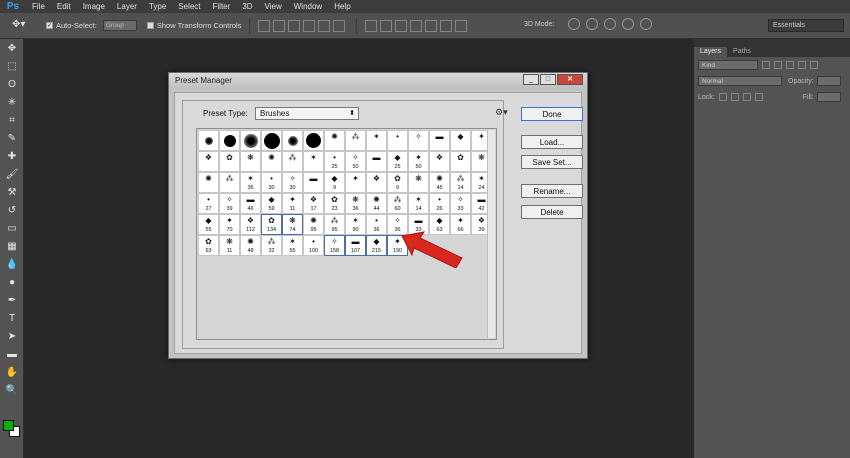 This screenshot has width=850, height=458. Describe the element at coordinates (334, 224) in the screenshot. I see `brush-preset: ⁂ 95` at that location.